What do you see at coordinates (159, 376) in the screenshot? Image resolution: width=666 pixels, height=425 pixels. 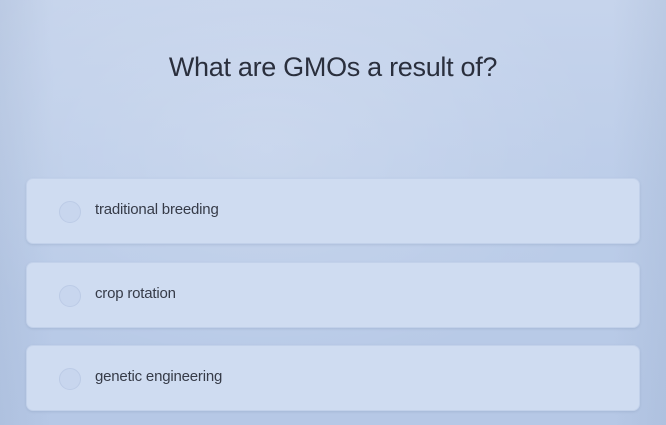 I see `answer-option-label: genetic engineering` at bounding box center [159, 376].